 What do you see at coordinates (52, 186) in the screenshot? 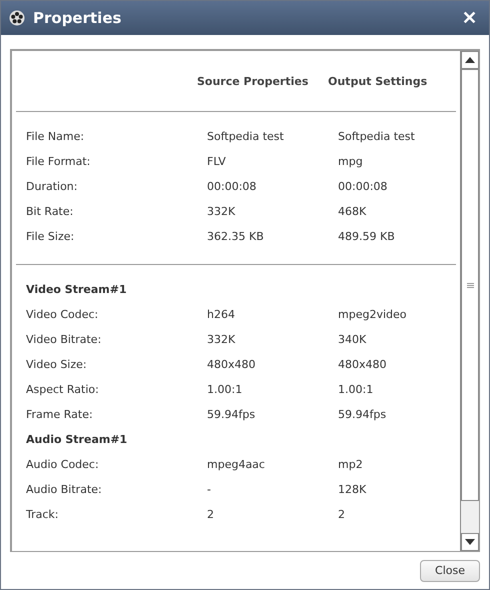
I see `property-label: Duration:` at bounding box center [52, 186].